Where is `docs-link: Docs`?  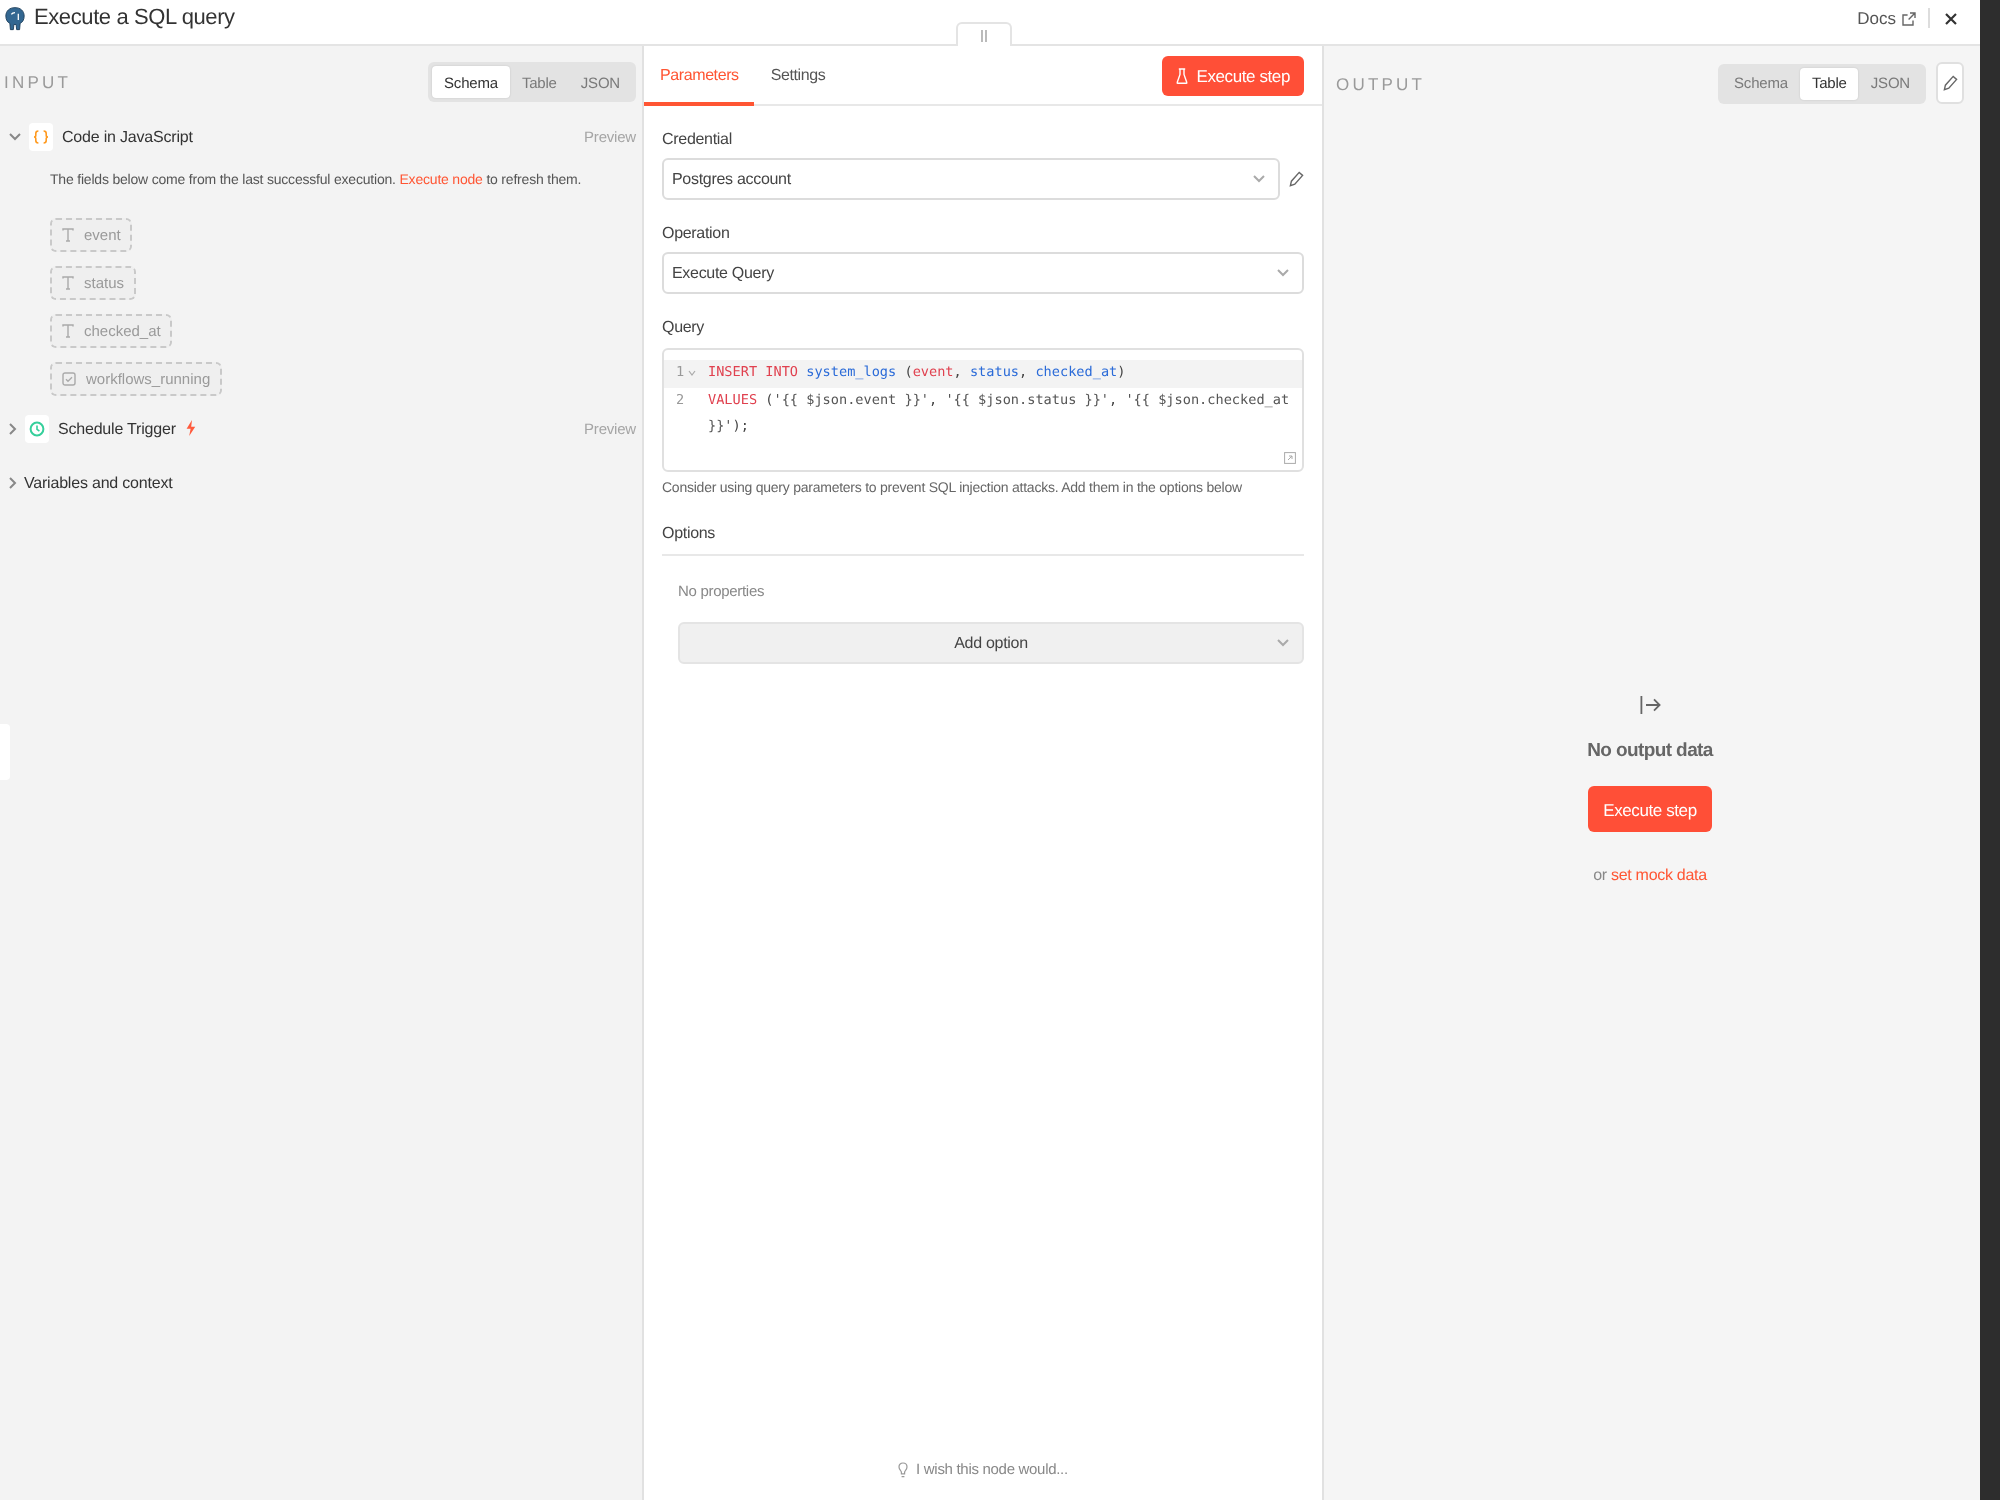
docs-link: Docs is located at coordinates (1886, 18).